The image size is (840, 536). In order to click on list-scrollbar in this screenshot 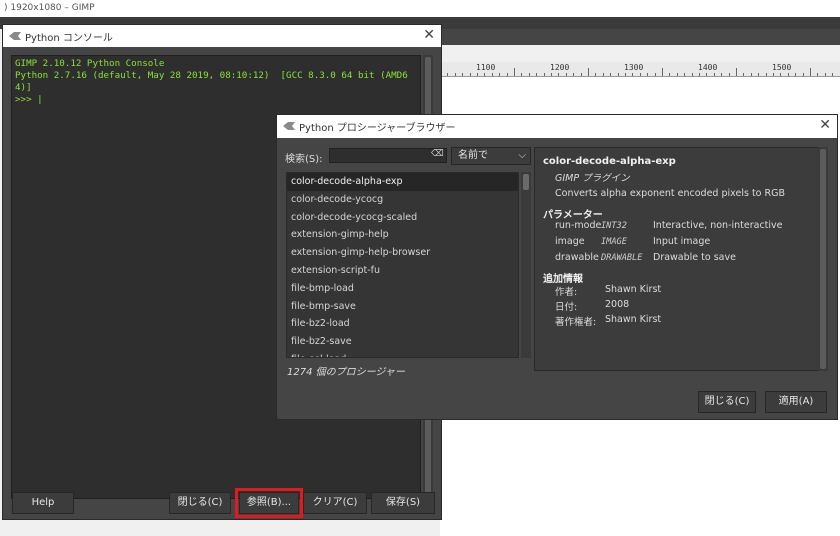, I will do `click(526, 265)`.